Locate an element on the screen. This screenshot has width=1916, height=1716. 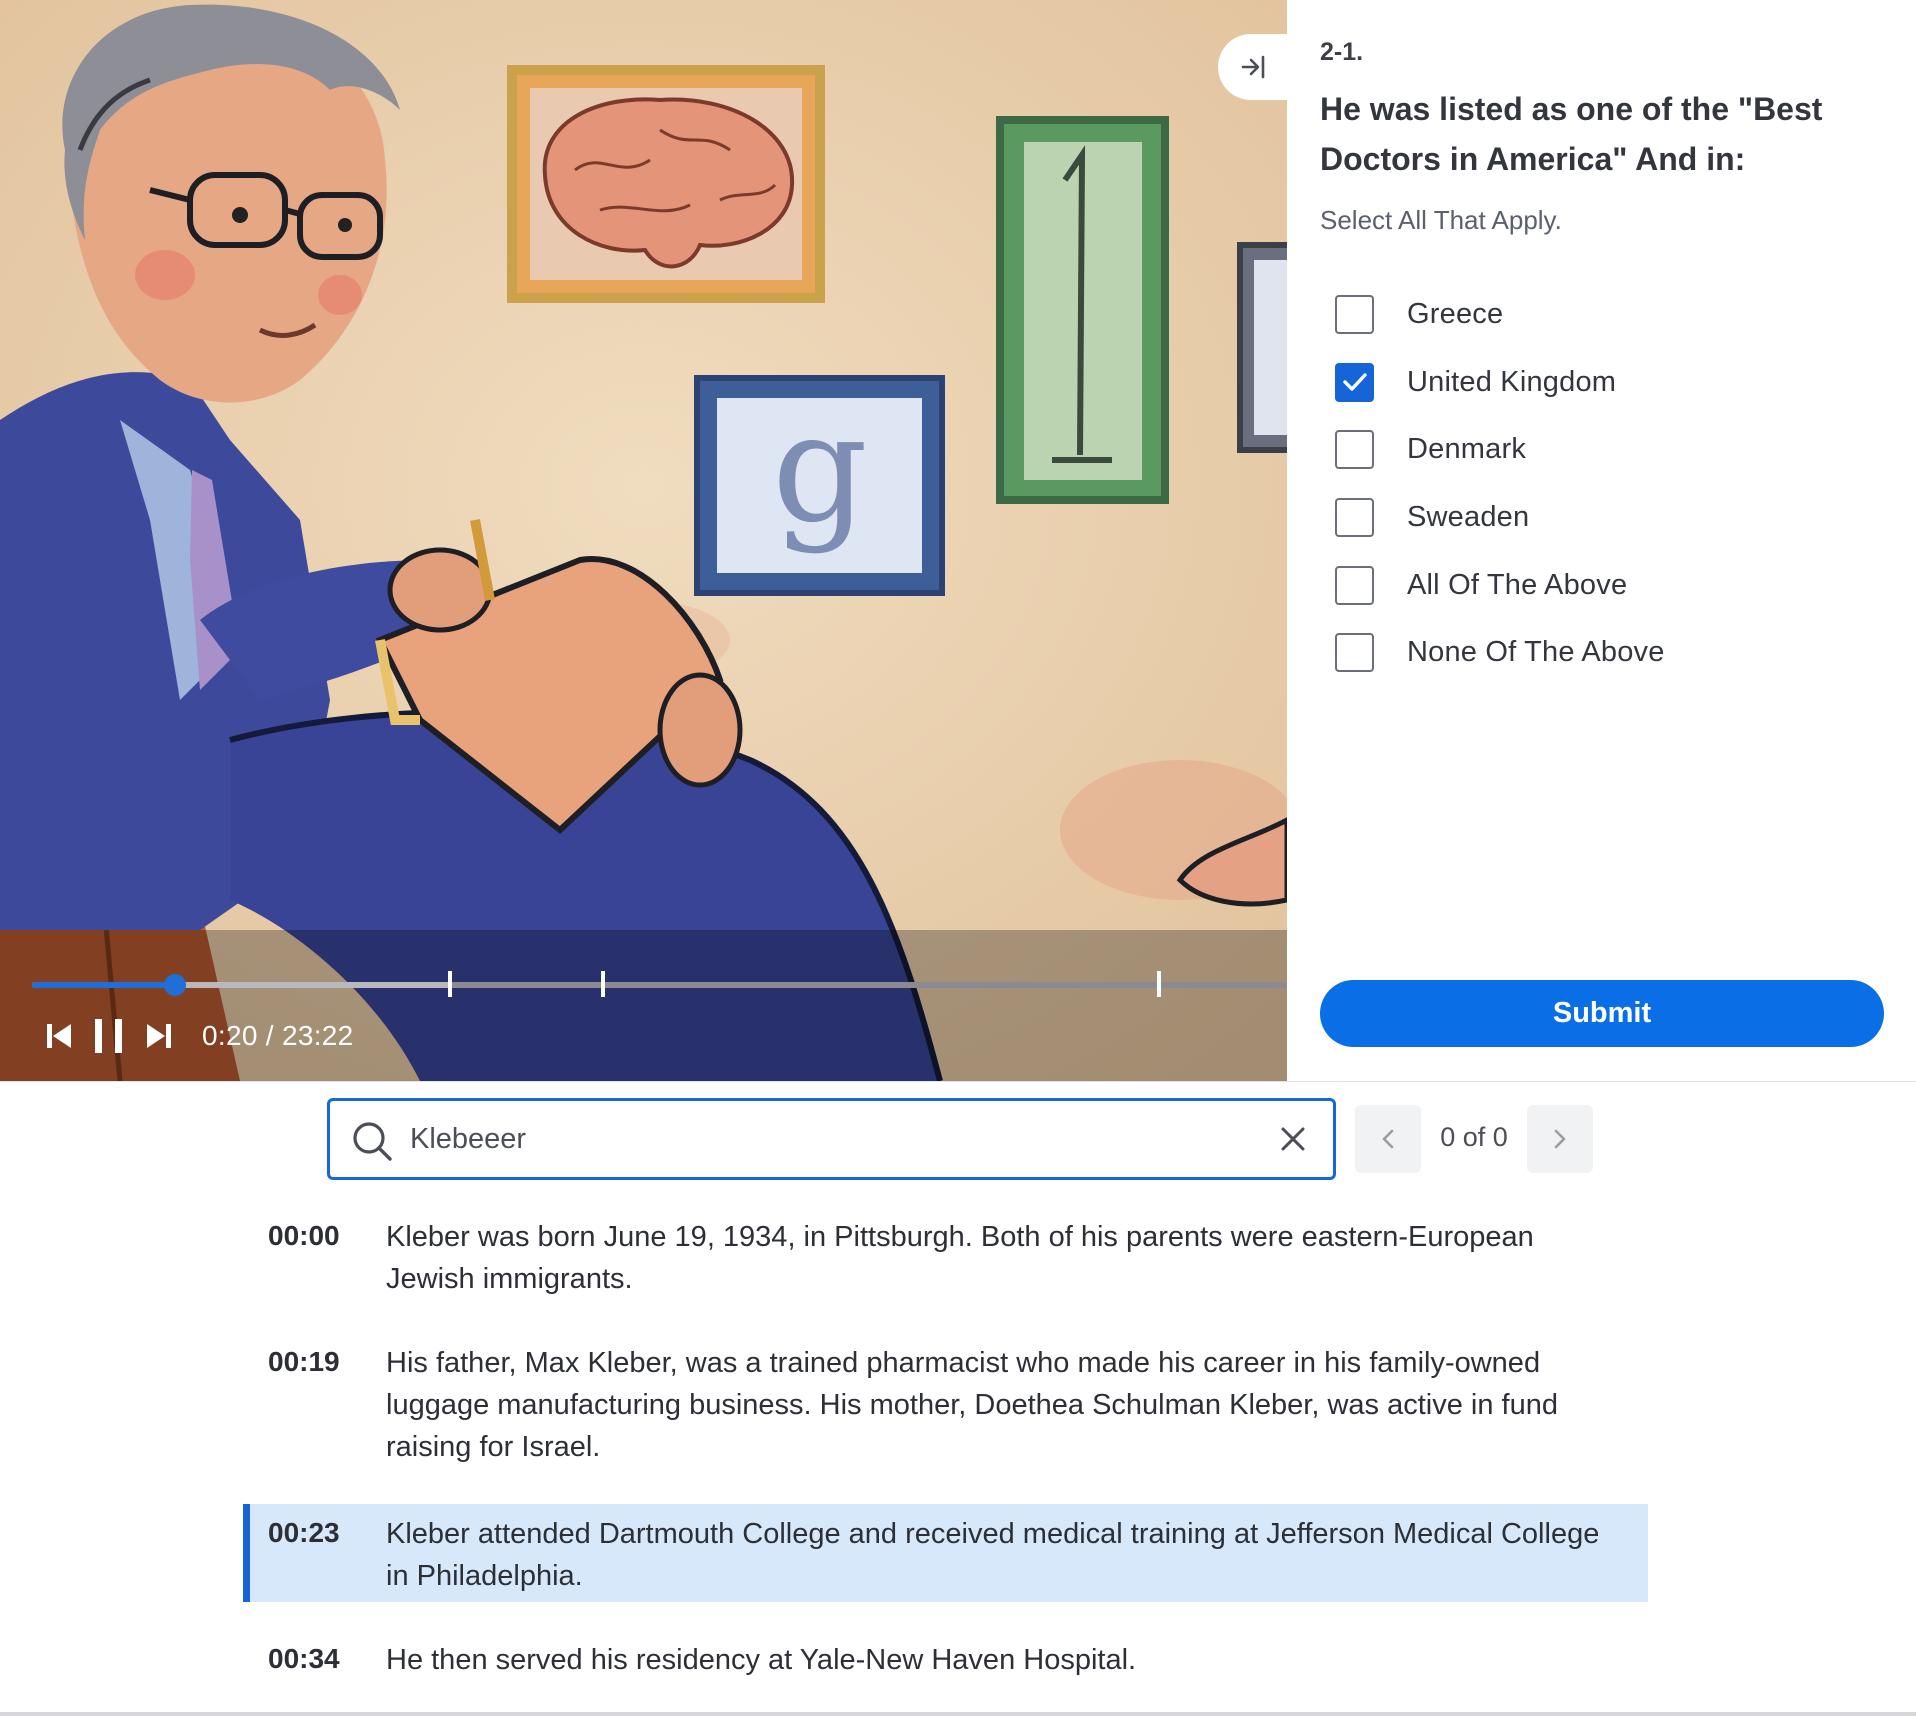
chevron-right-icon is located at coordinates (1560, 1139).